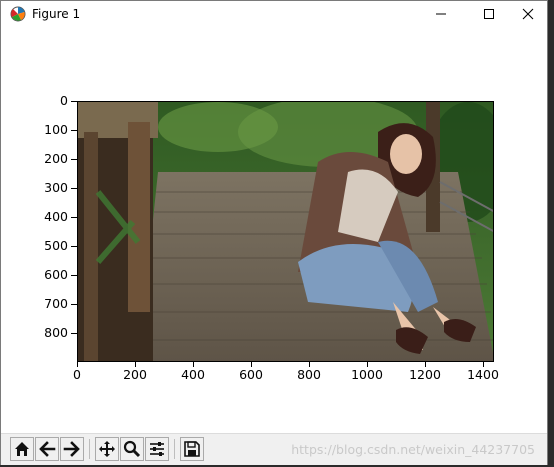  What do you see at coordinates (64, 100) in the screenshot?
I see `y-tick-label: 0` at bounding box center [64, 100].